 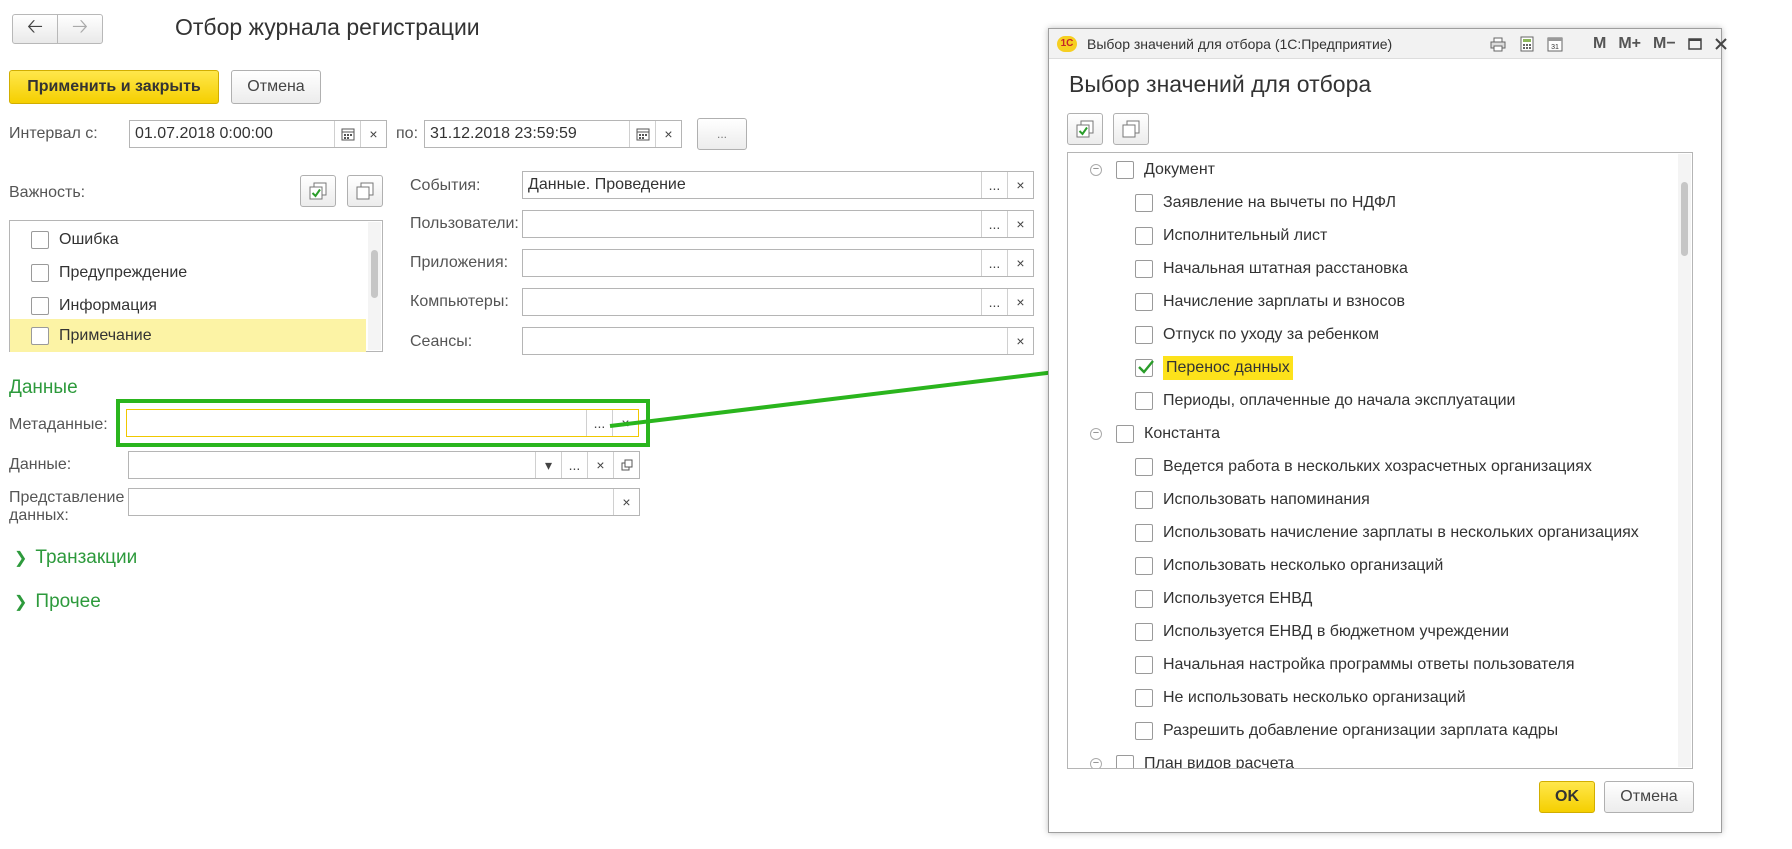 What do you see at coordinates (527, 134) in the screenshot?
I see `interval-to-value: 31.12.2018 23:59:59` at bounding box center [527, 134].